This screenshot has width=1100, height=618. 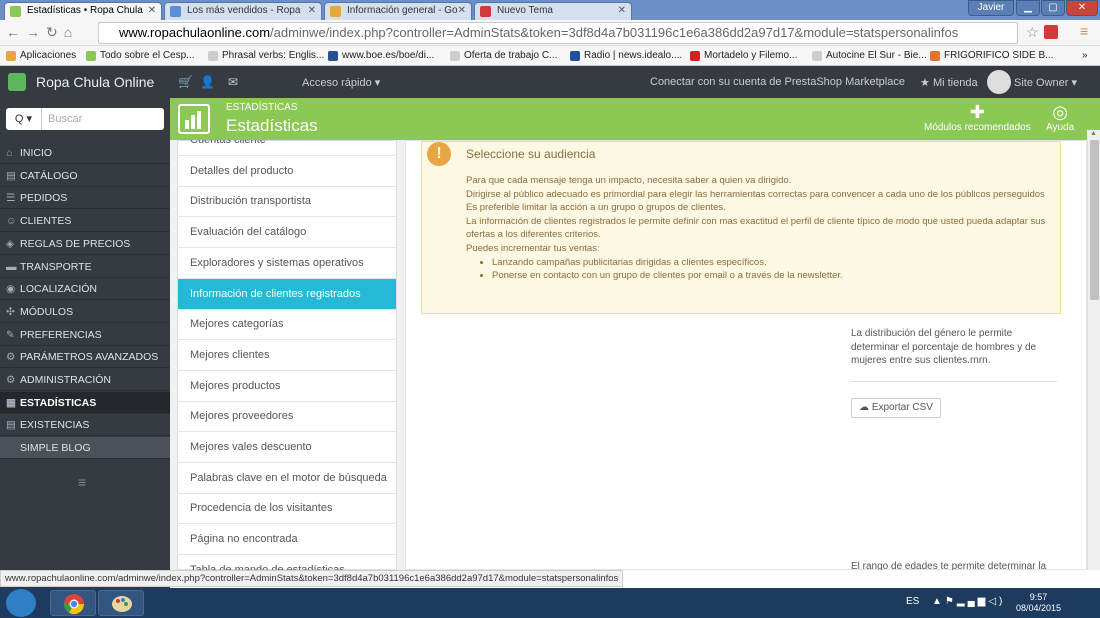 What do you see at coordinates (85, 267) in the screenshot?
I see `sidebar-item: ▬ TRANSPORTE` at bounding box center [85, 267].